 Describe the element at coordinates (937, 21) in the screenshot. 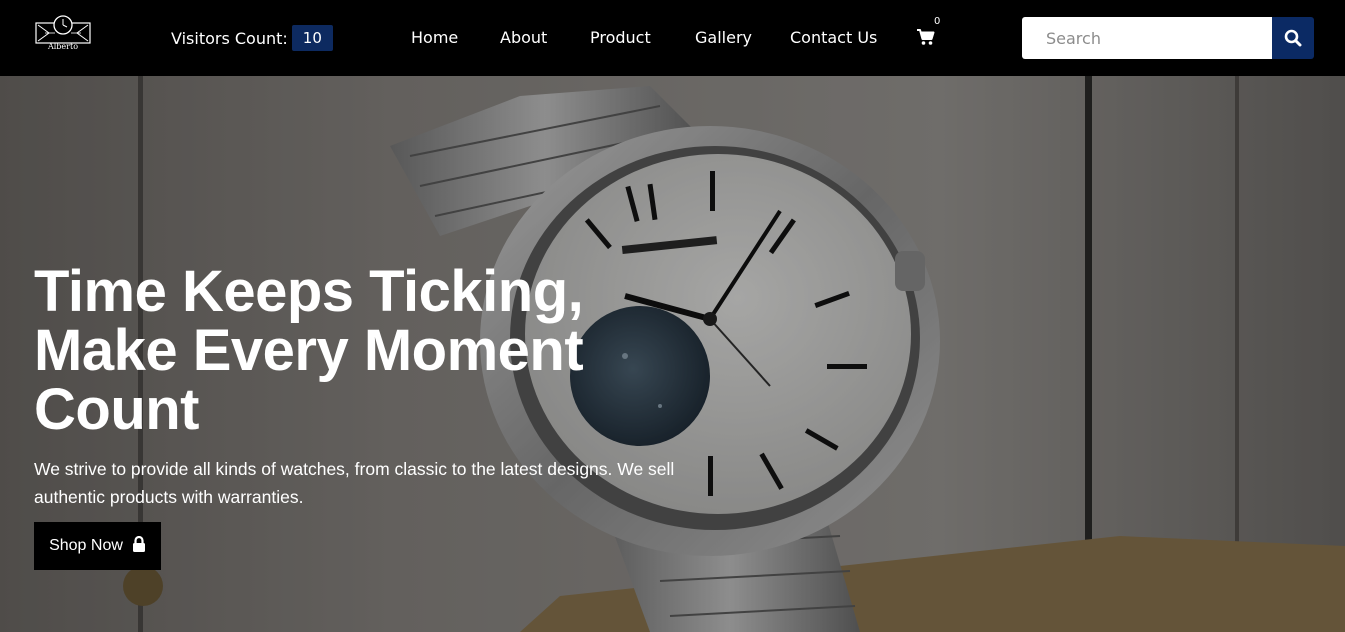

I see `cart-count-badge: 0` at that location.